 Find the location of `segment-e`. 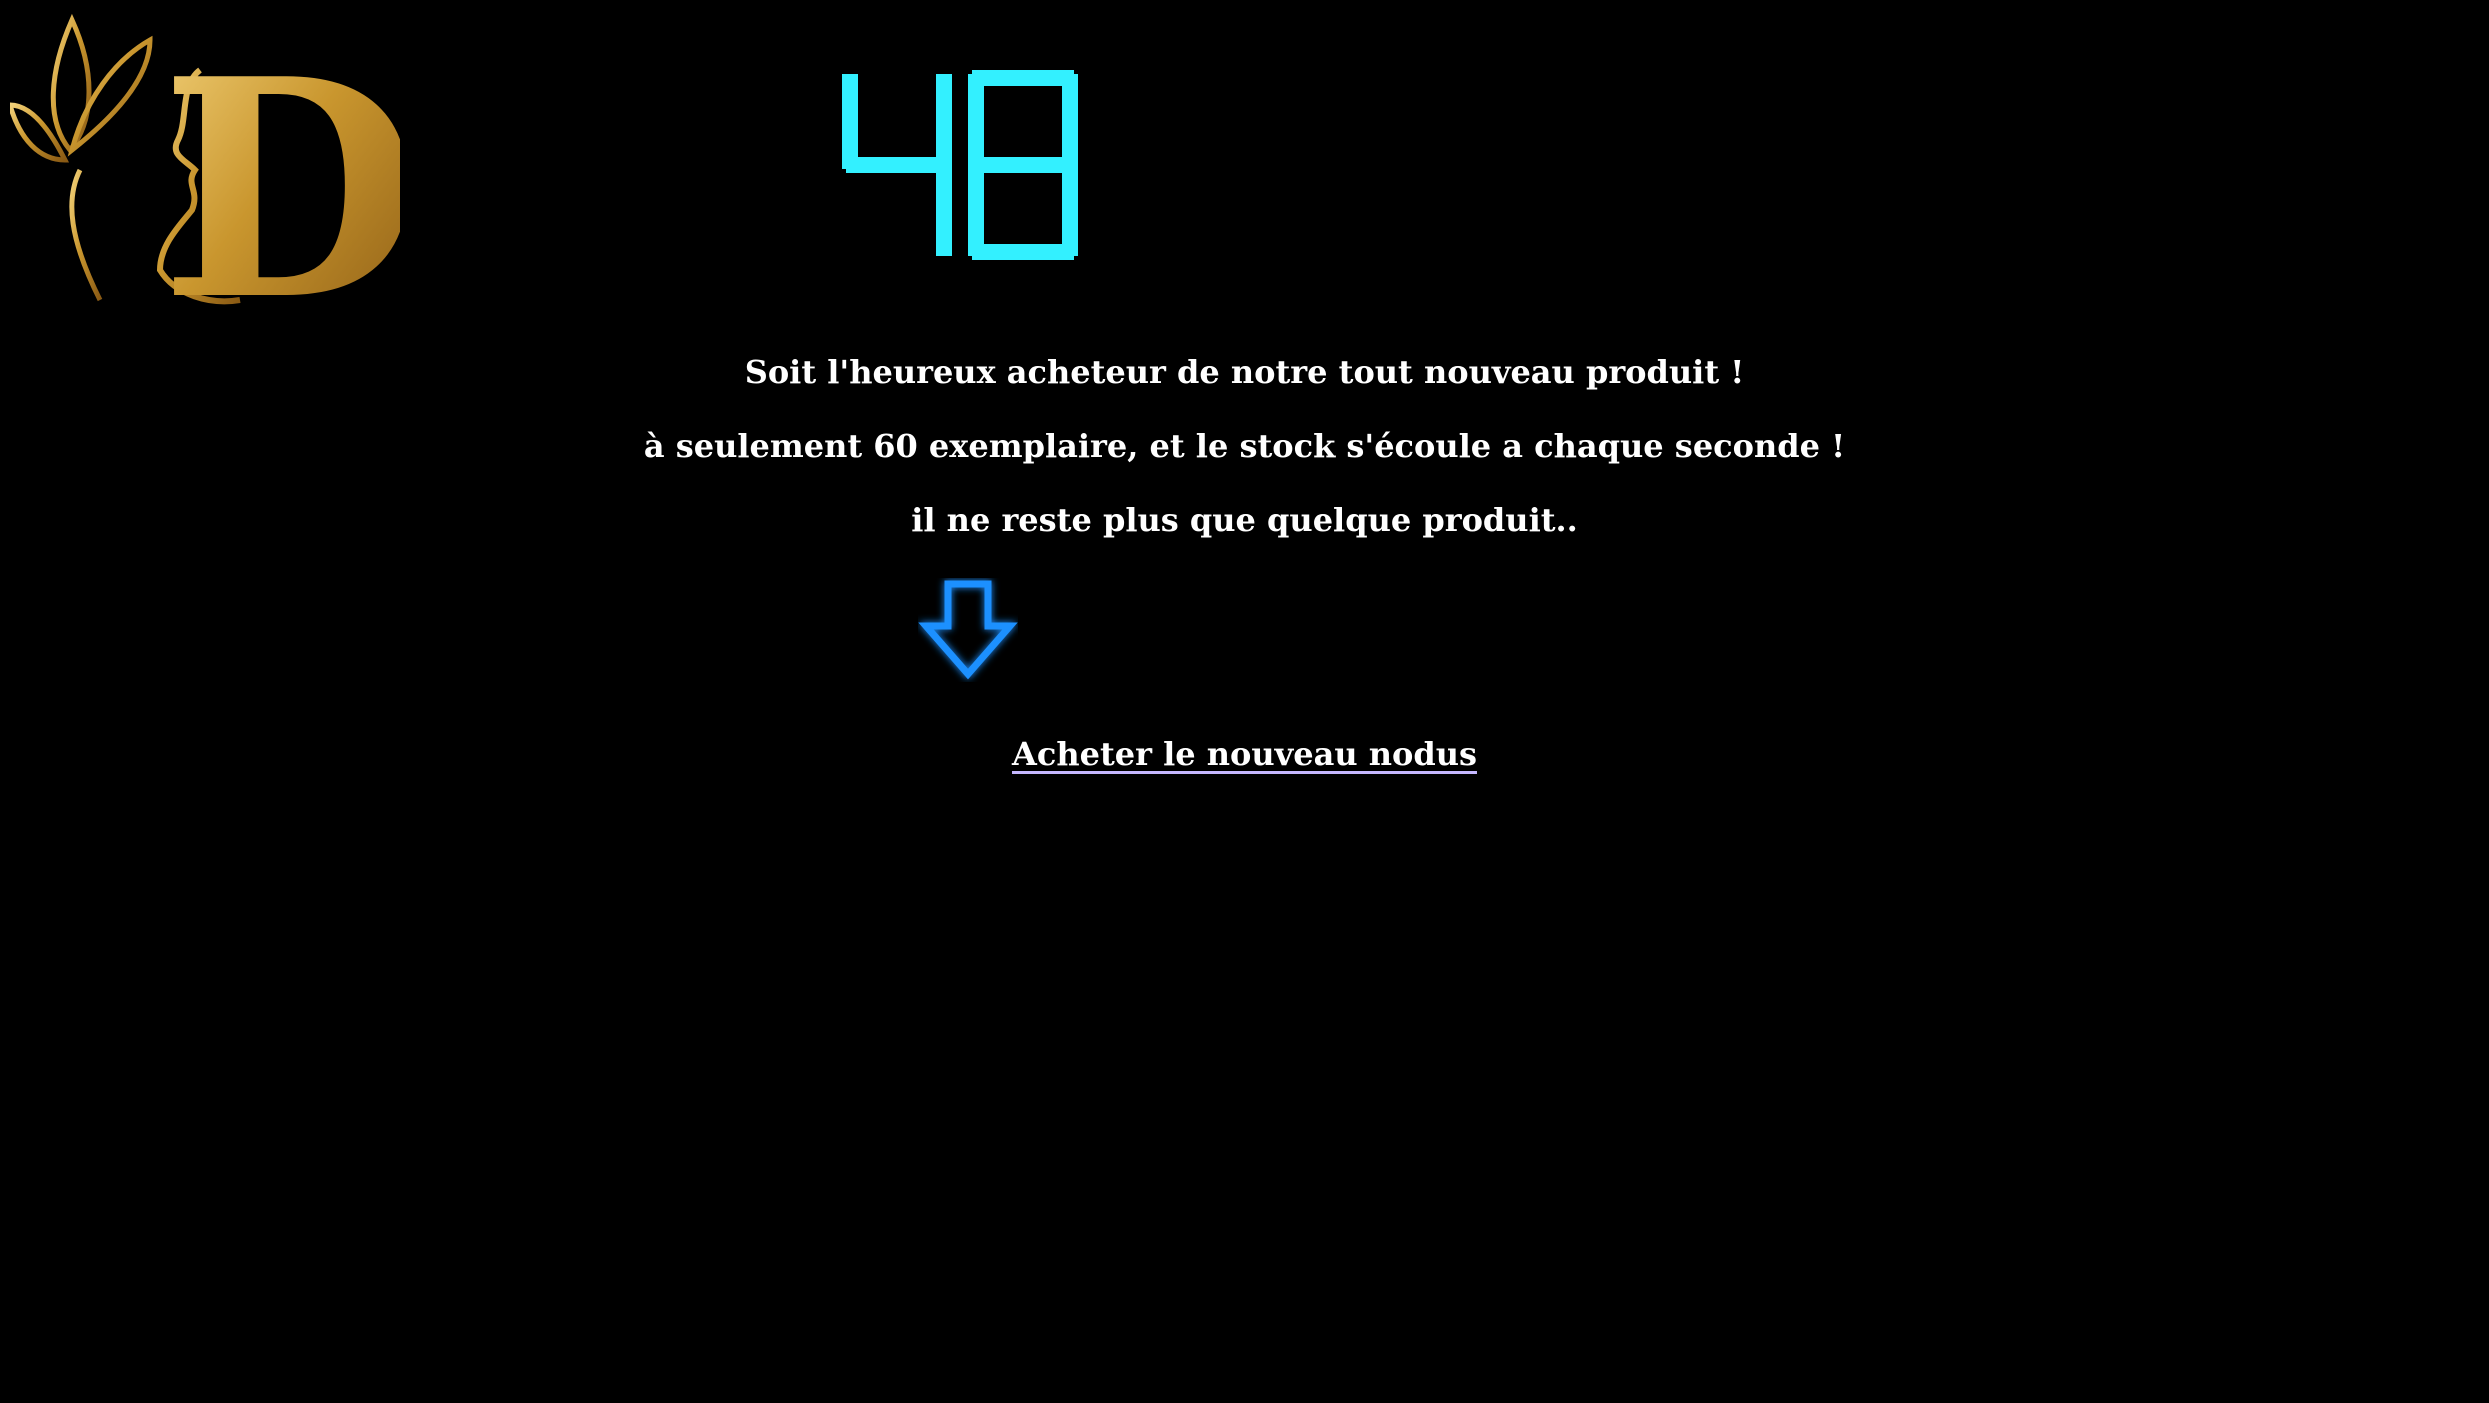

segment-e is located at coordinates (976, 208).